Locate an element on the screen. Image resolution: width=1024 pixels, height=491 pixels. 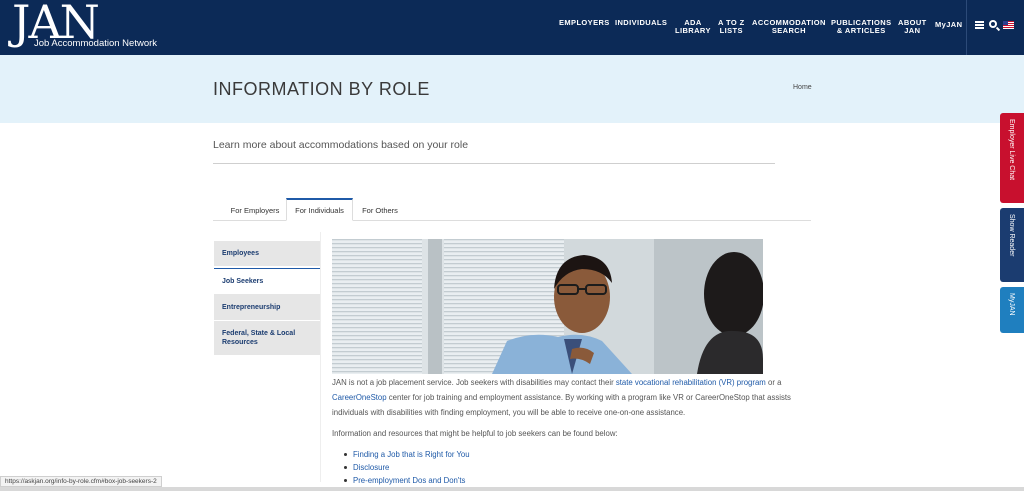
tab-for-employers: For Employers is located at coordinates (255, 209).